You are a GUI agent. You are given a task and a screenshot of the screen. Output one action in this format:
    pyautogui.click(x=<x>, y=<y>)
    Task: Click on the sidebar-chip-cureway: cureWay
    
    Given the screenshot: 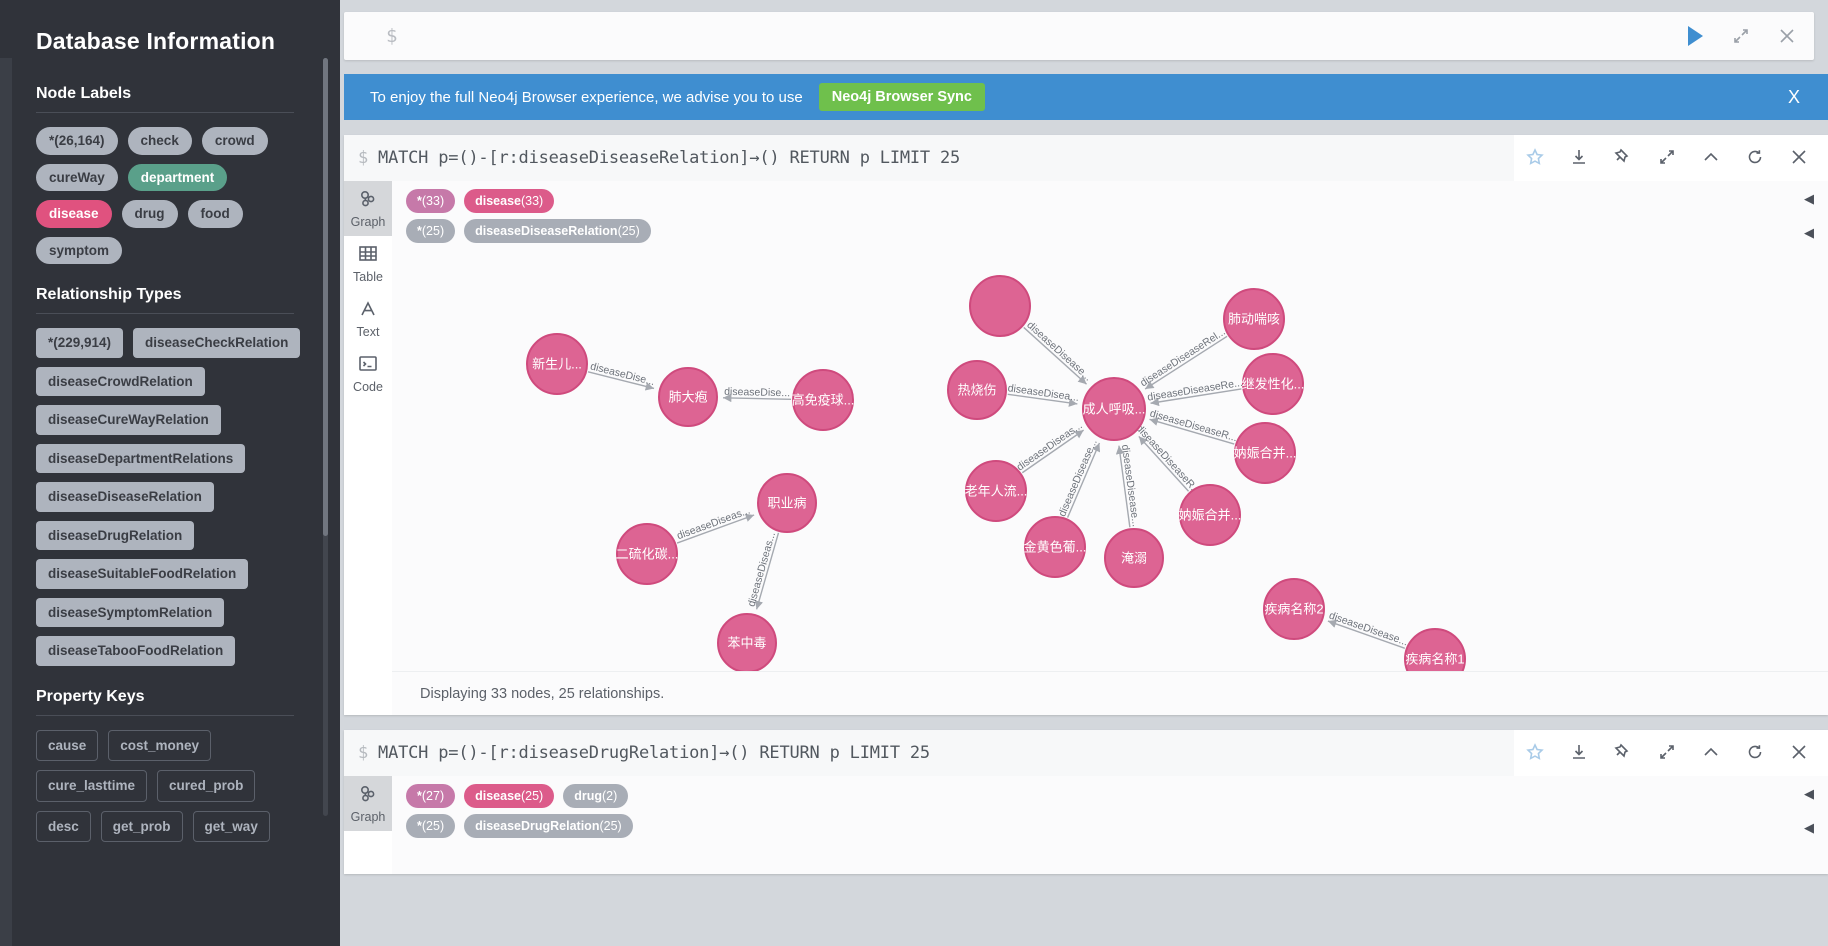 What is the action you would take?
    pyautogui.click(x=77, y=177)
    